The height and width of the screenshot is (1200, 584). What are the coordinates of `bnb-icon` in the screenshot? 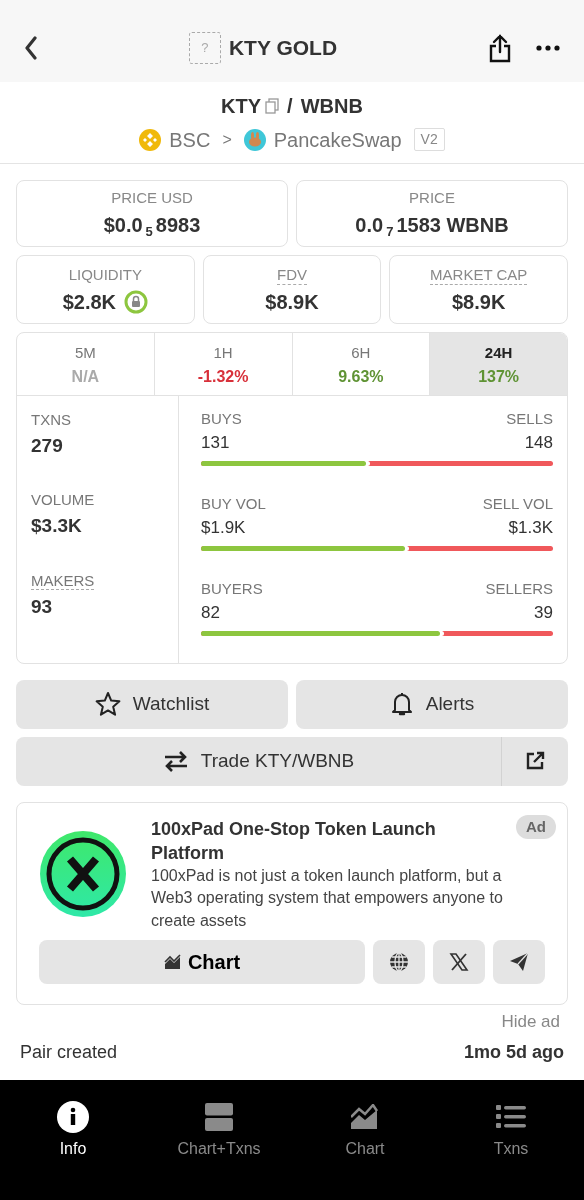 It's located at (150, 139).